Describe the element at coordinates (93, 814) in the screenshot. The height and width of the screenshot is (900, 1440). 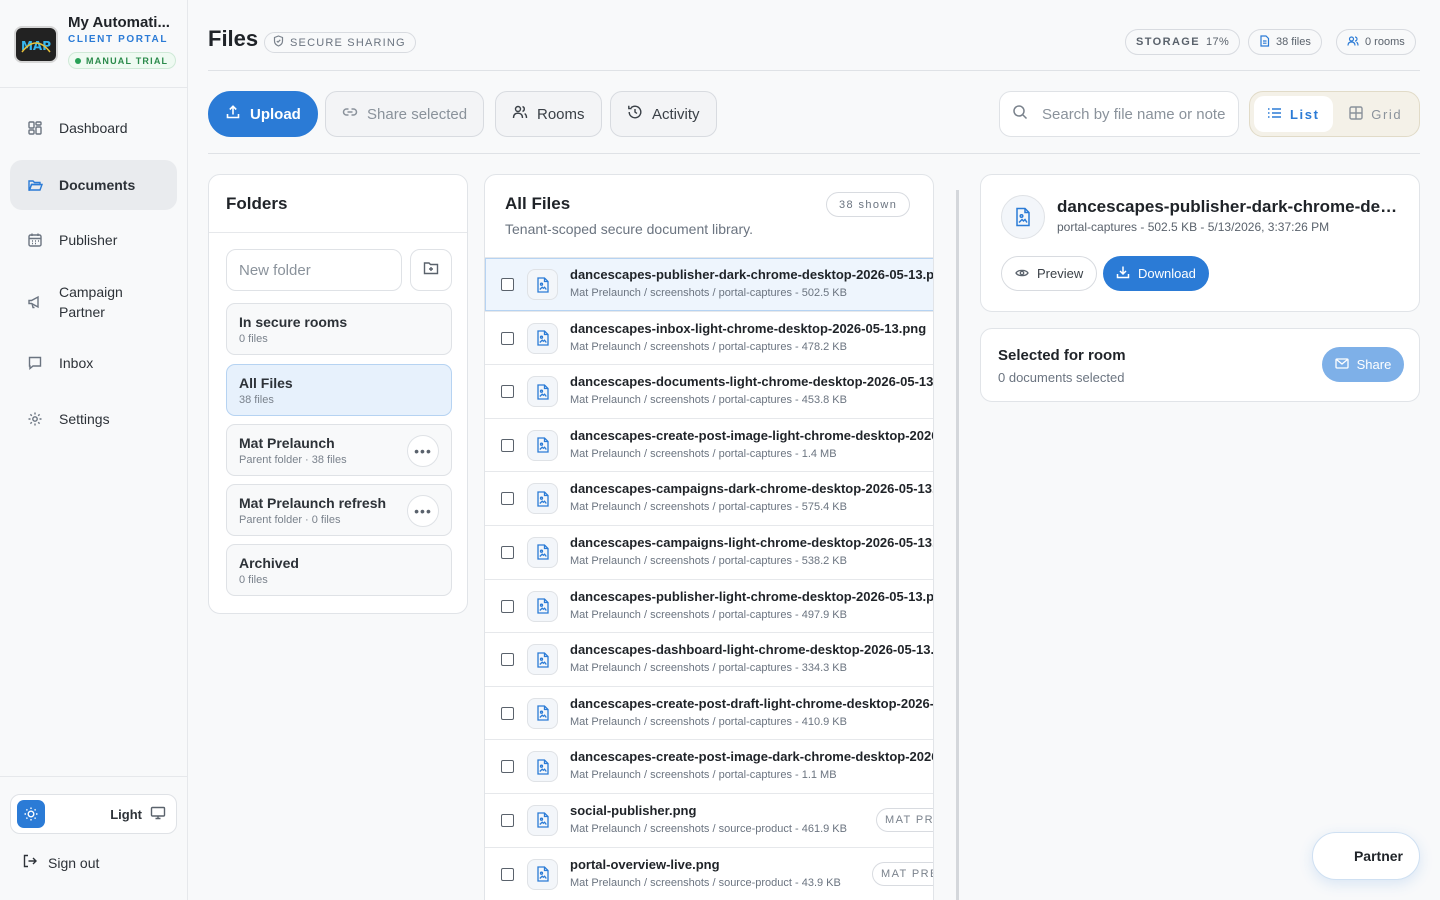
I see `theme-toggle: Light` at that location.